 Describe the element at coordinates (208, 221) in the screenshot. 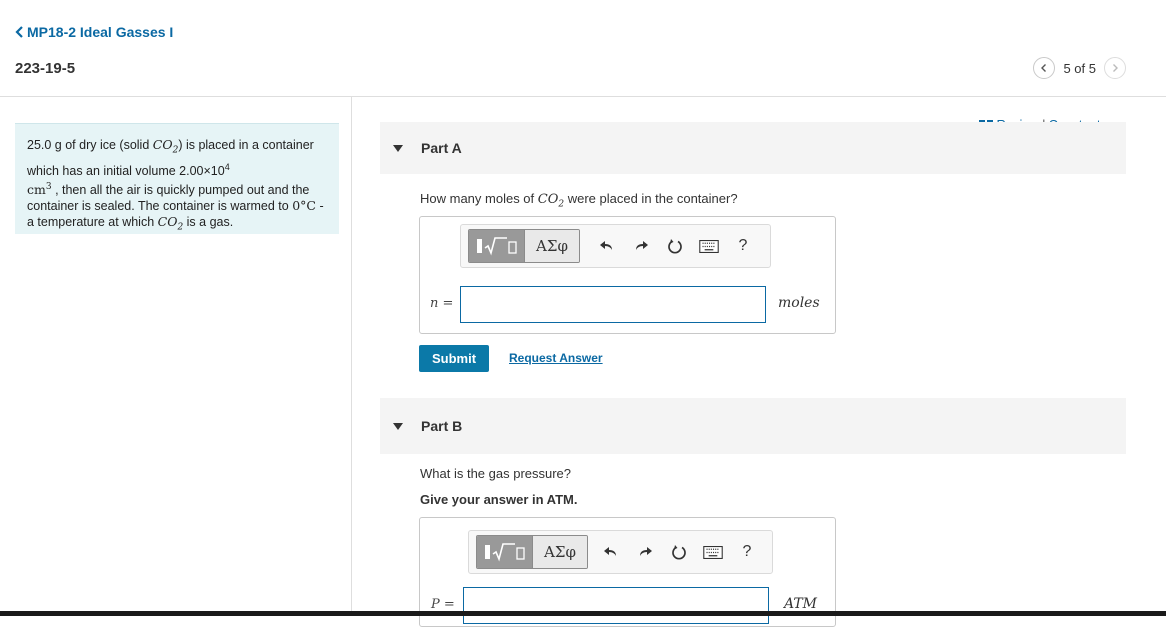

I see `intro-text: is a gas.` at that location.